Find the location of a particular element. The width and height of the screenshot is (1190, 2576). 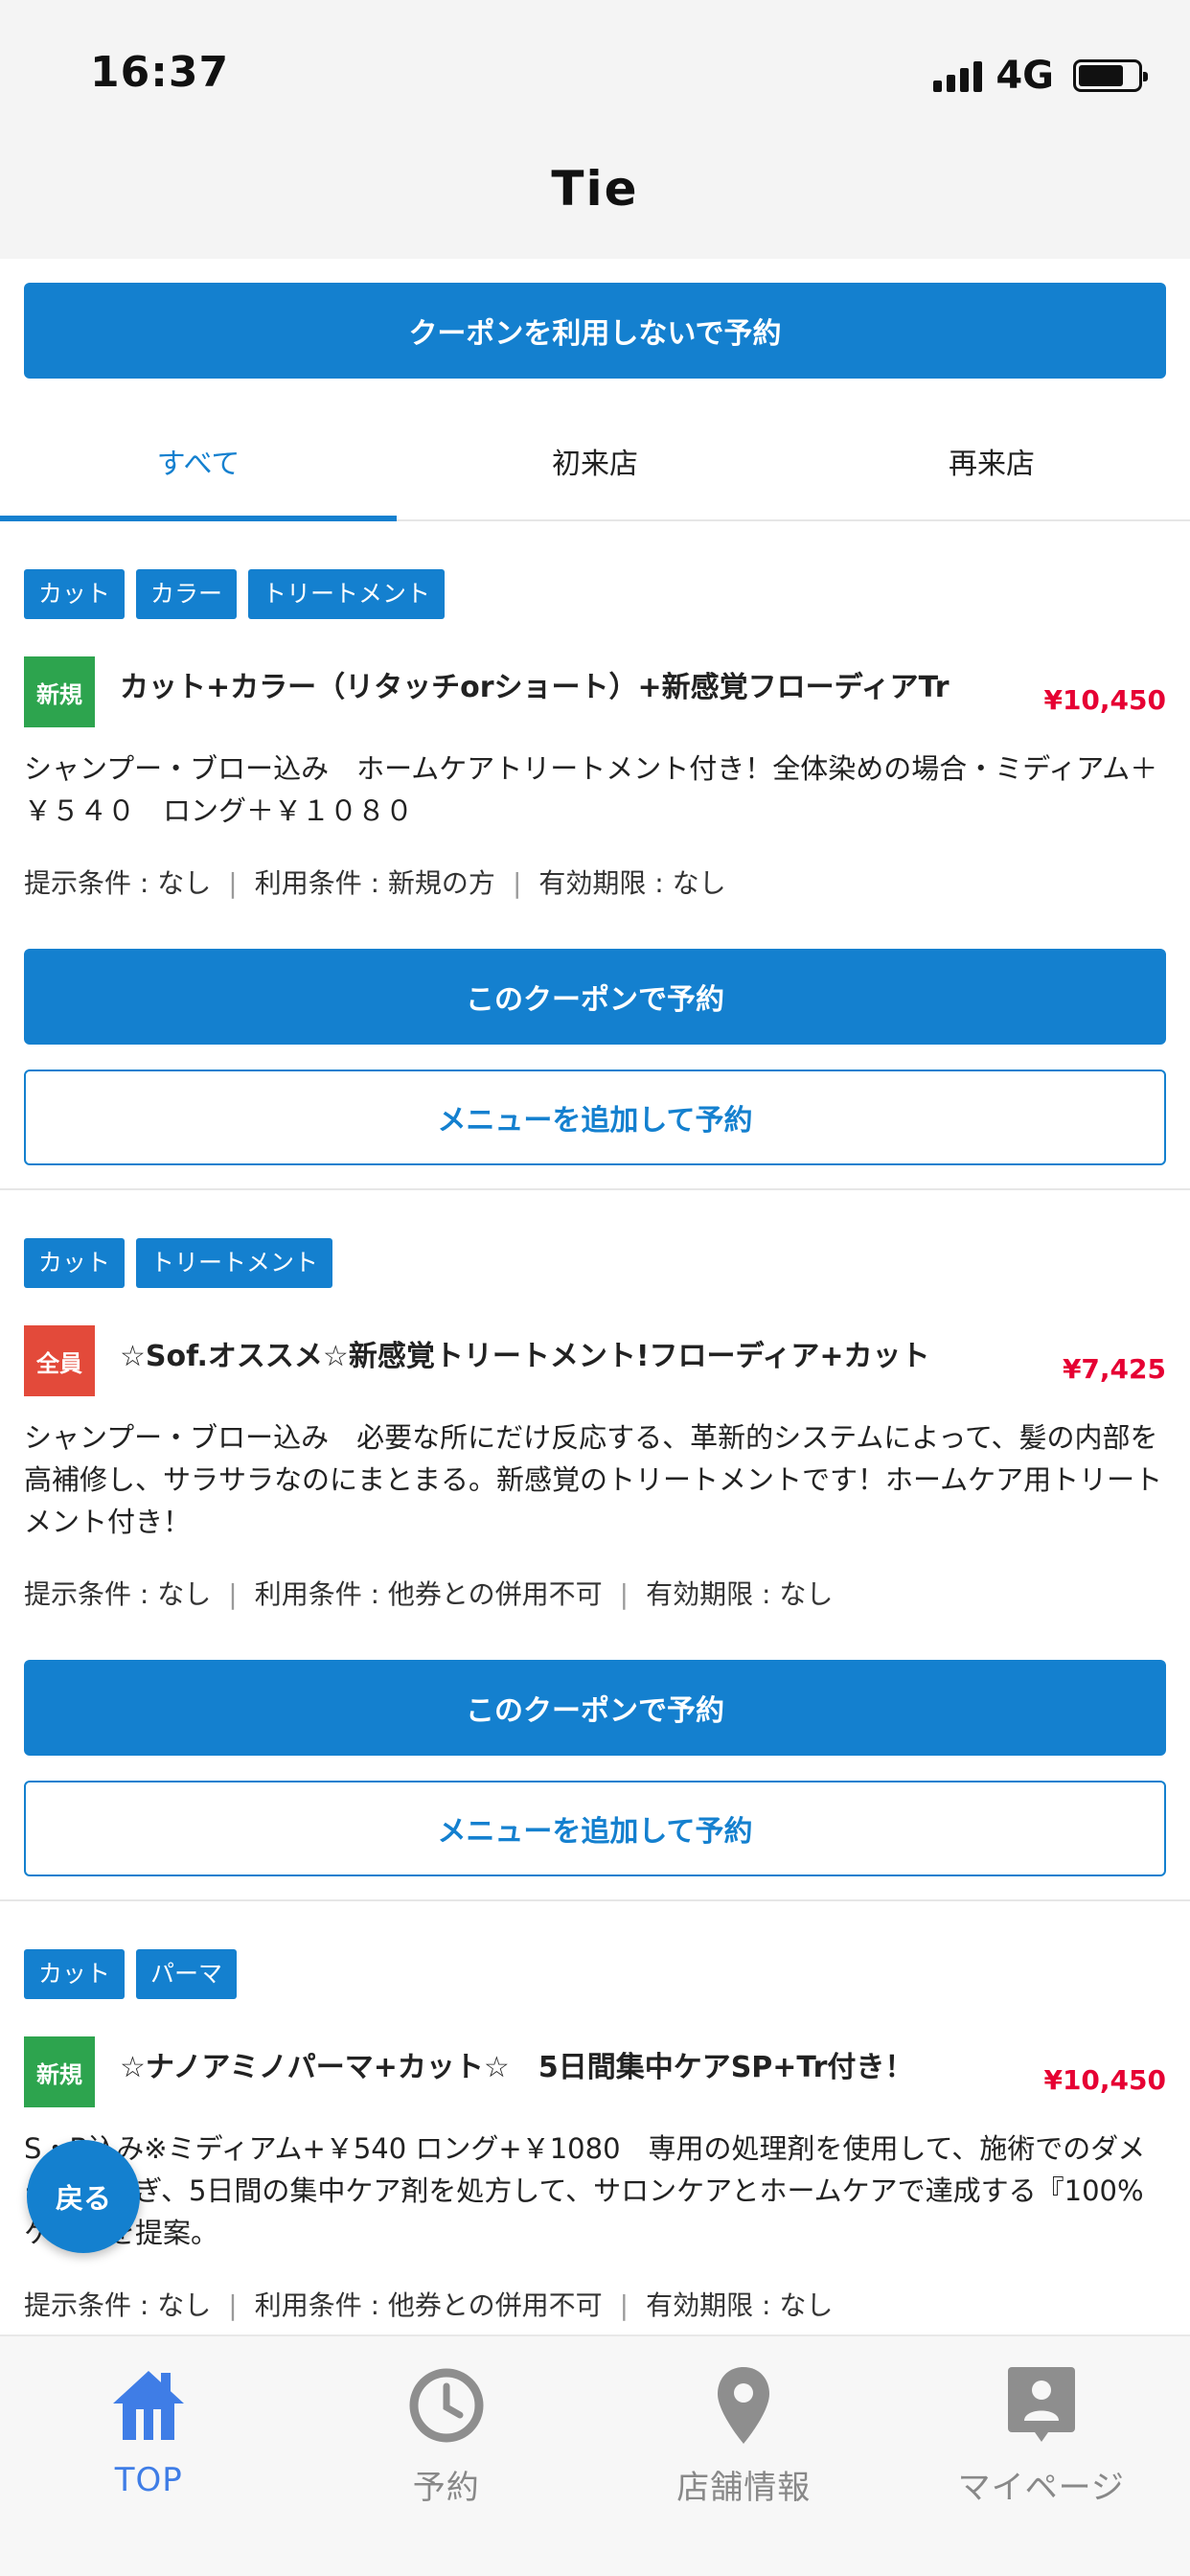

battery-icon is located at coordinates (1110, 75).